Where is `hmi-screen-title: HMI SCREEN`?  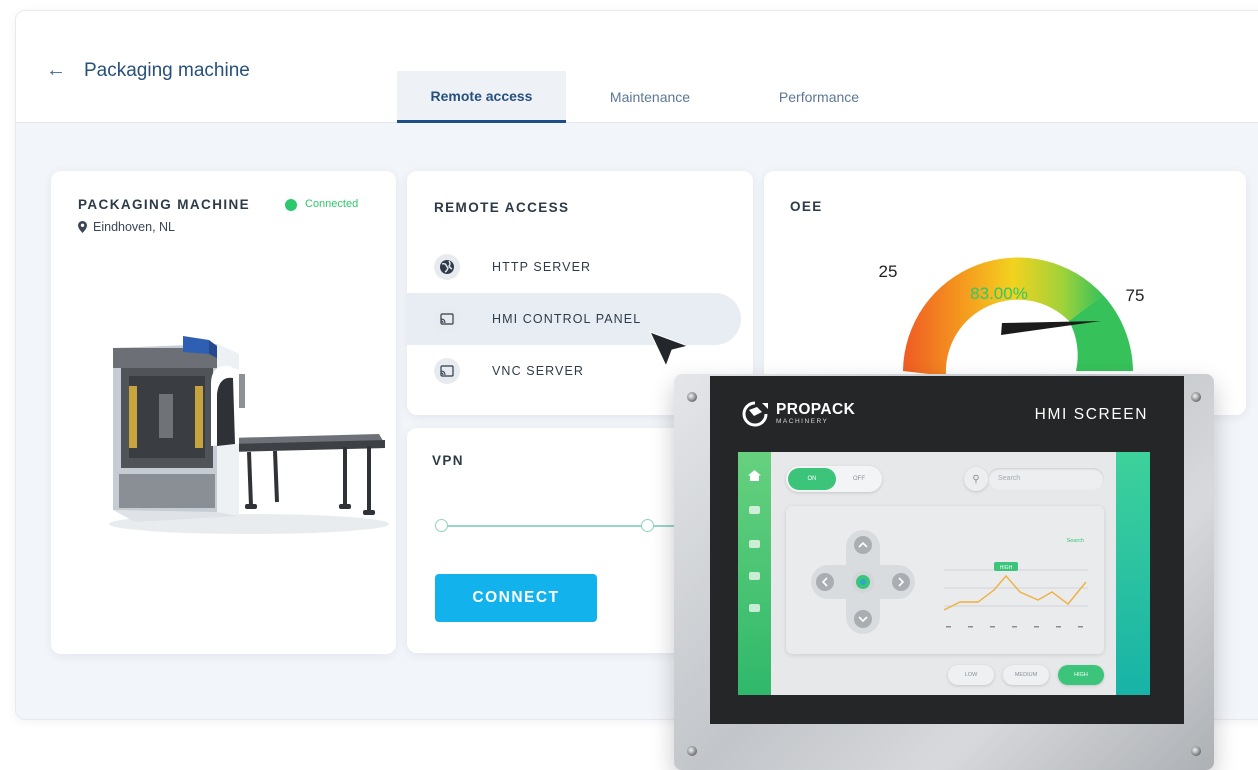 hmi-screen-title: HMI SCREEN is located at coordinates (1091, 414).